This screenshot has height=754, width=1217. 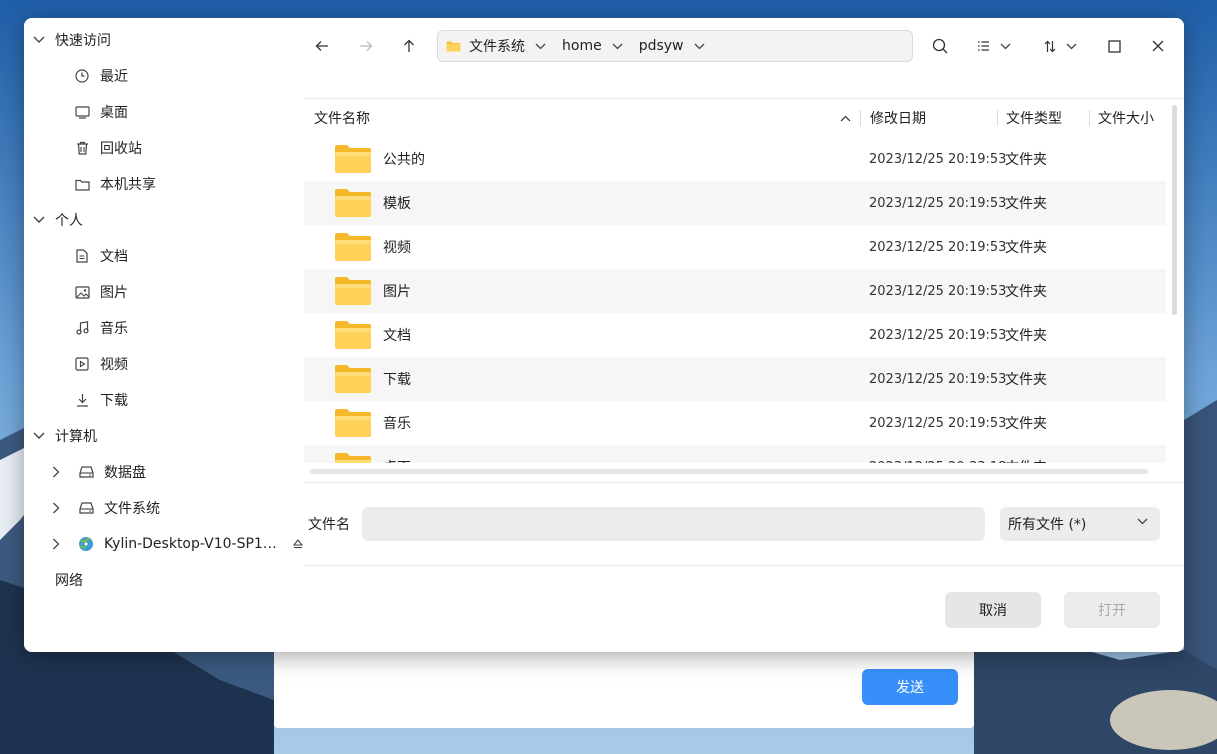 What do you see at coordinates (910, 687) in the screenshot?
I see `send-button: 发送` at bounding box center [910, 687].